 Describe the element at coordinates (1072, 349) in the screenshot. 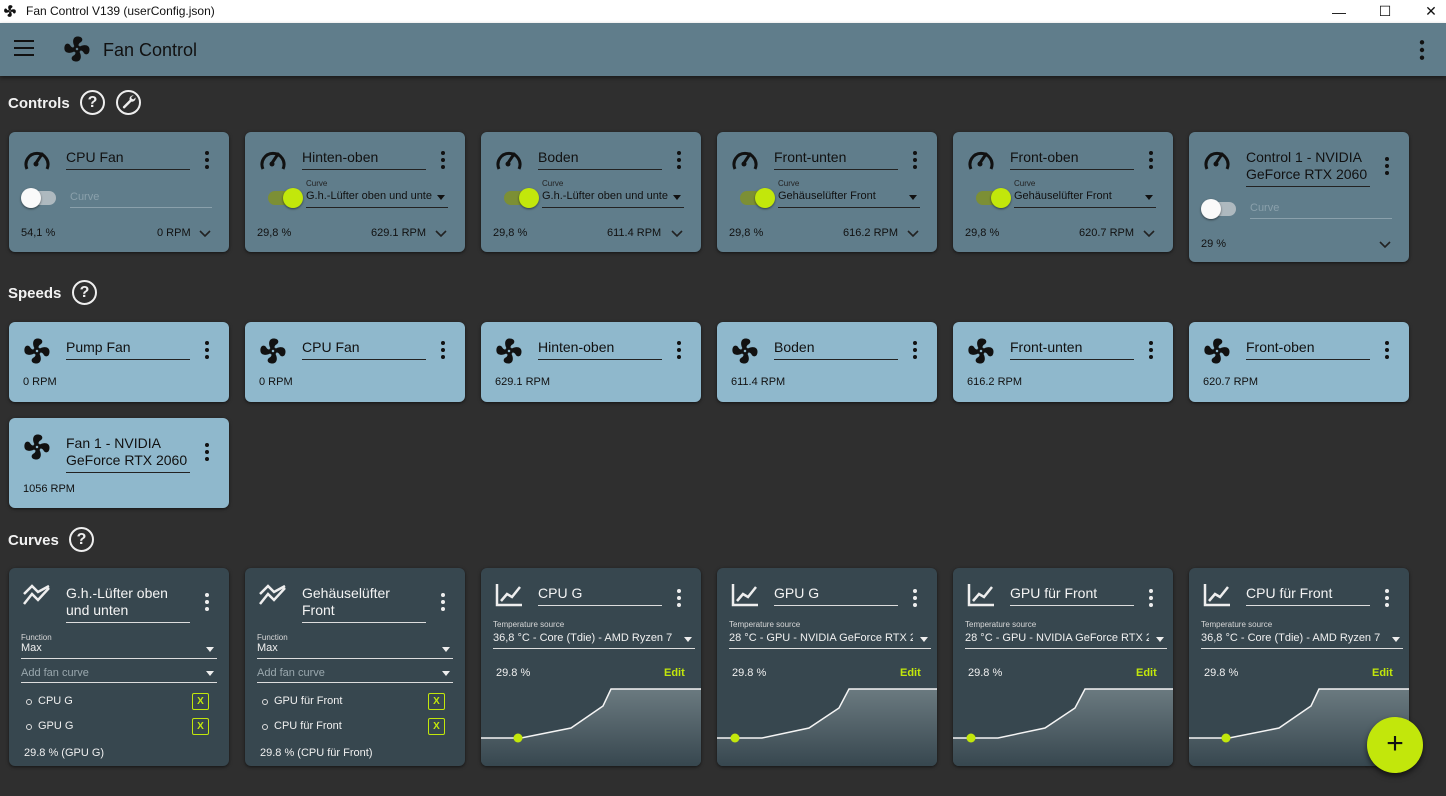

I see `speed-name: Front-unten` at that location.